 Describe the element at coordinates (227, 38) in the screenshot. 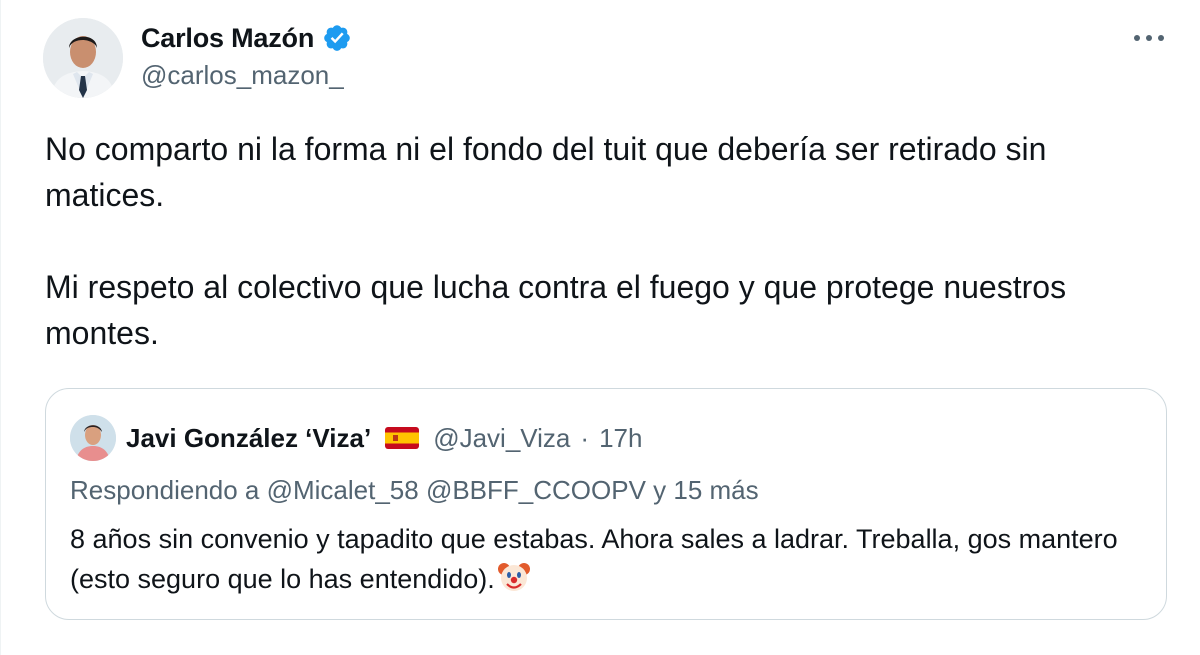

I see `author-name: Carlos Mazón` at that location.